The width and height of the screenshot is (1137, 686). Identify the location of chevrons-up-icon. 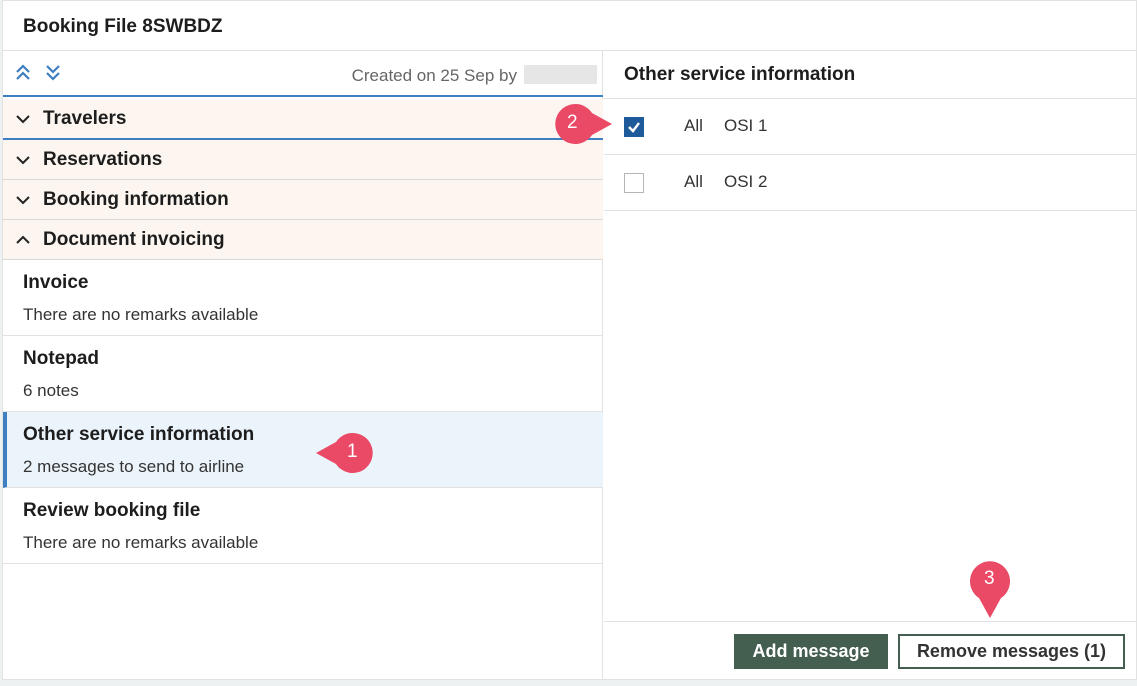
(23, 73).